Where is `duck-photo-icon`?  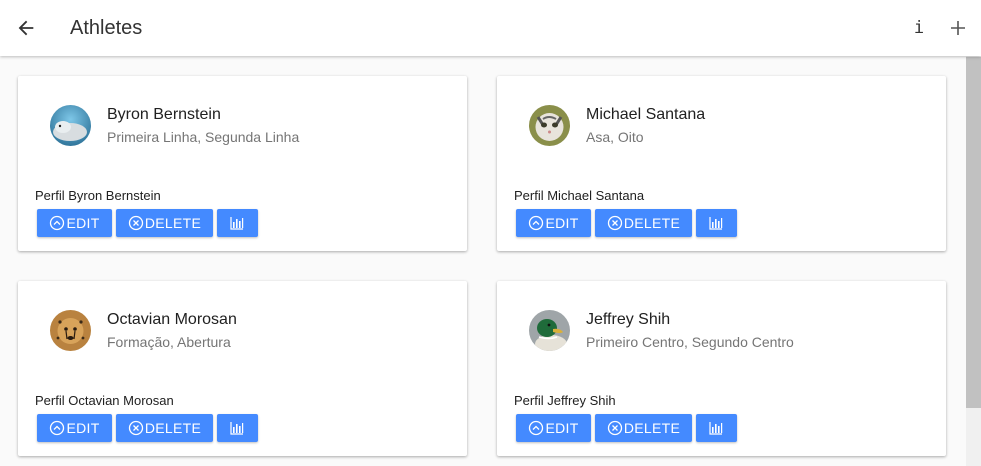 duck-photo-icon is located at coordinates (549, 330).